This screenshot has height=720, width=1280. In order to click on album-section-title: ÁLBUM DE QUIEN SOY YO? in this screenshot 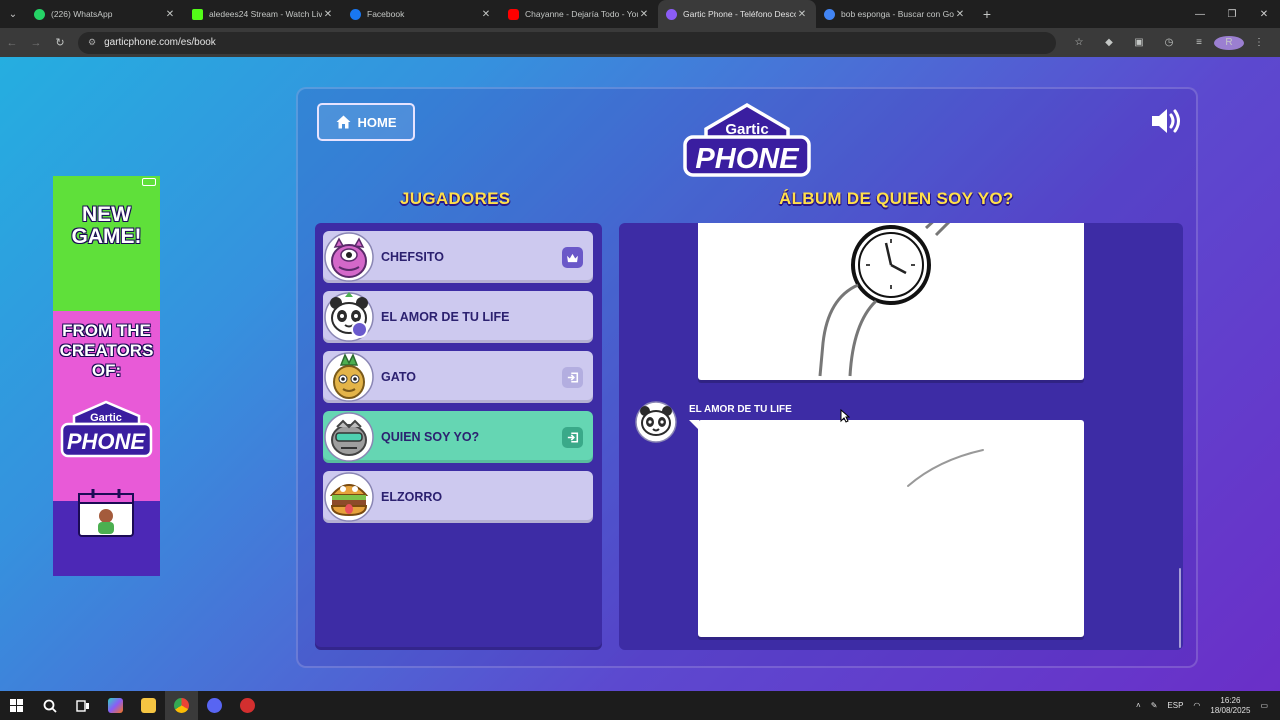, I will do `click(896, 198)`.